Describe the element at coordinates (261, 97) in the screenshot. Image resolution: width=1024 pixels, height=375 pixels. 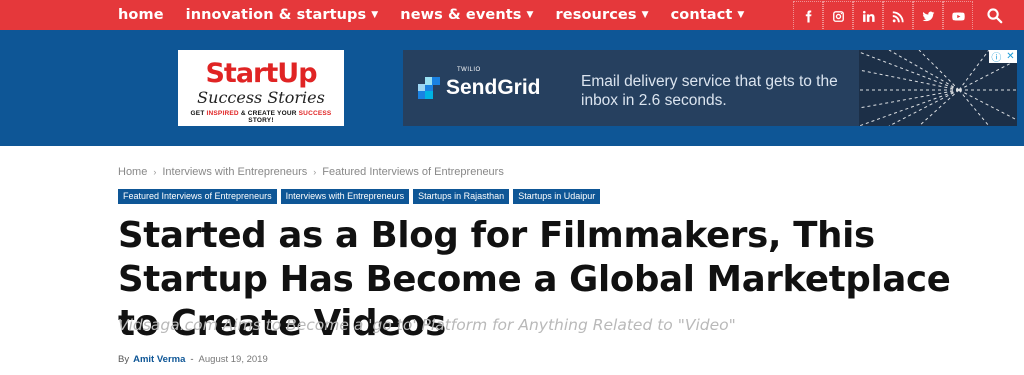
I see `logo-tagline: Success Stories` at that location.